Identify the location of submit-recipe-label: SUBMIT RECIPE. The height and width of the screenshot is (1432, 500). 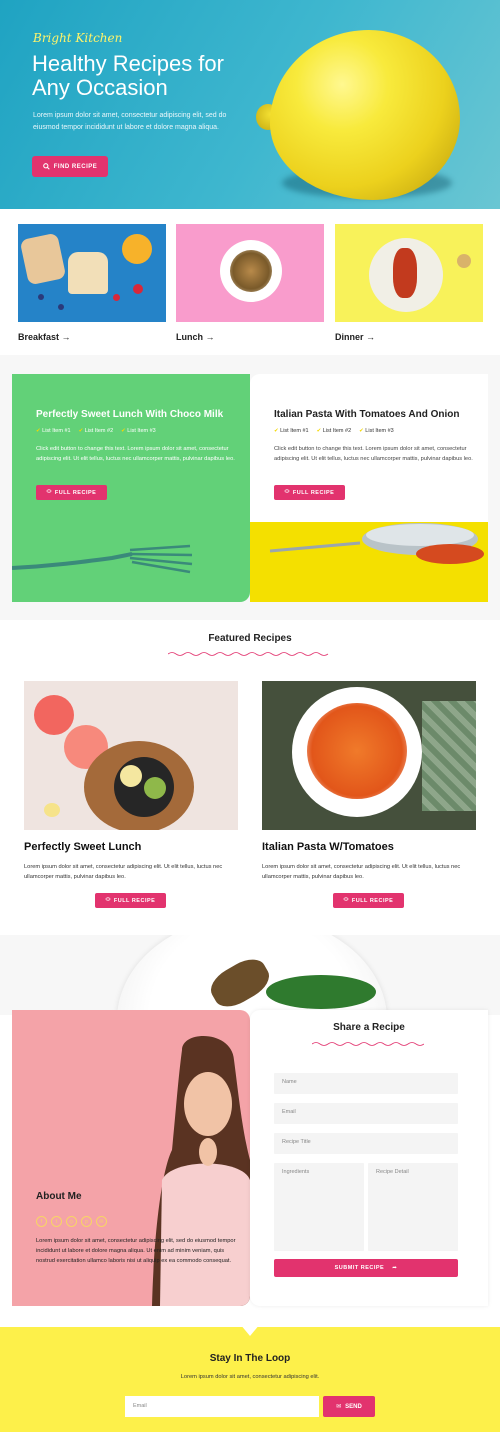
(359, 1268).